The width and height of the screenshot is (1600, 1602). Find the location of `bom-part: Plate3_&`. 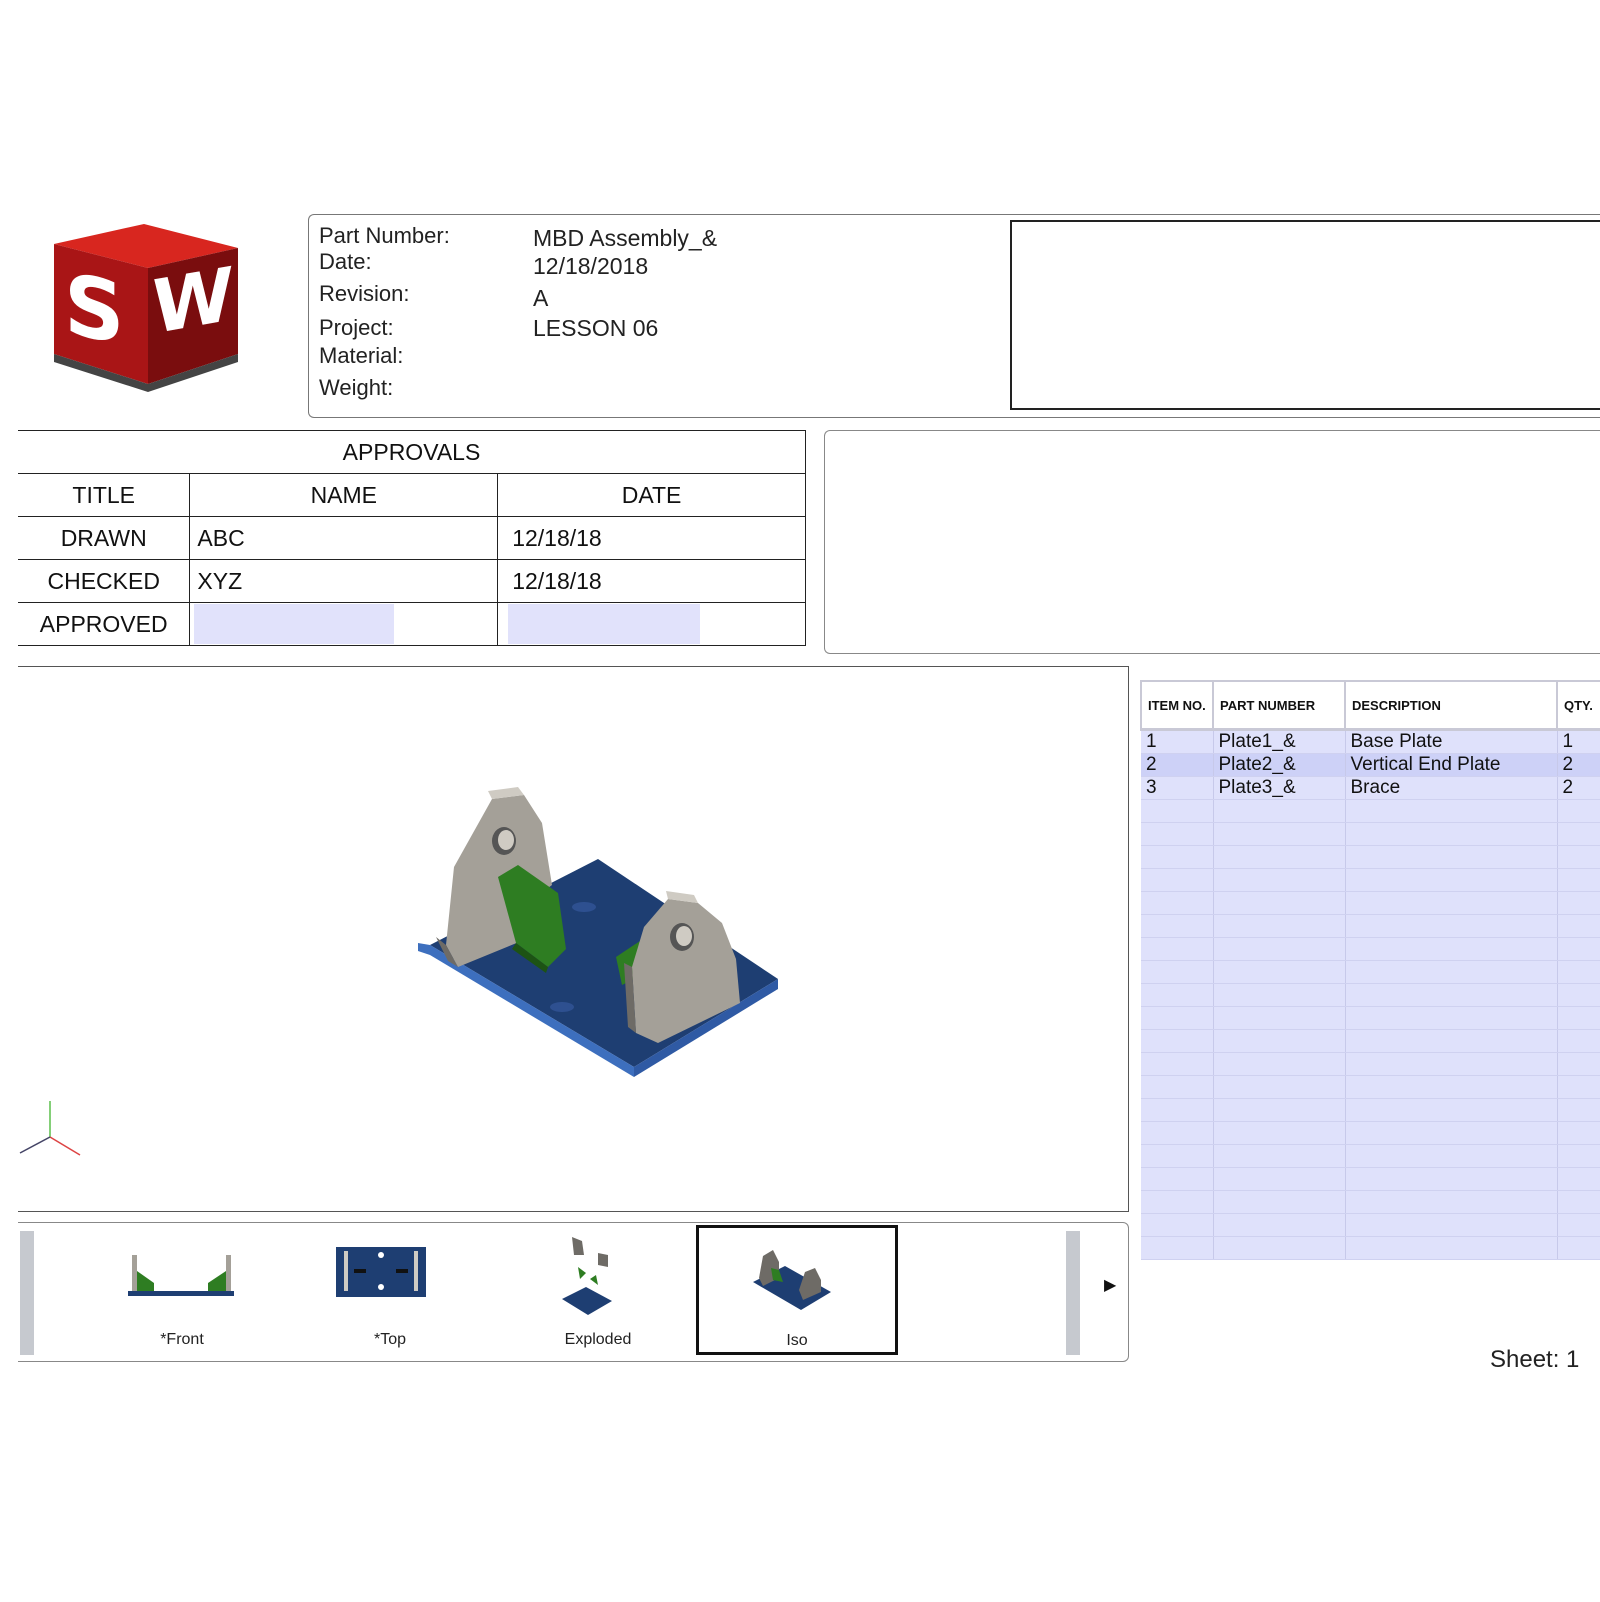

bom-part: Plate3_& is located at coordinates (1279, 788).